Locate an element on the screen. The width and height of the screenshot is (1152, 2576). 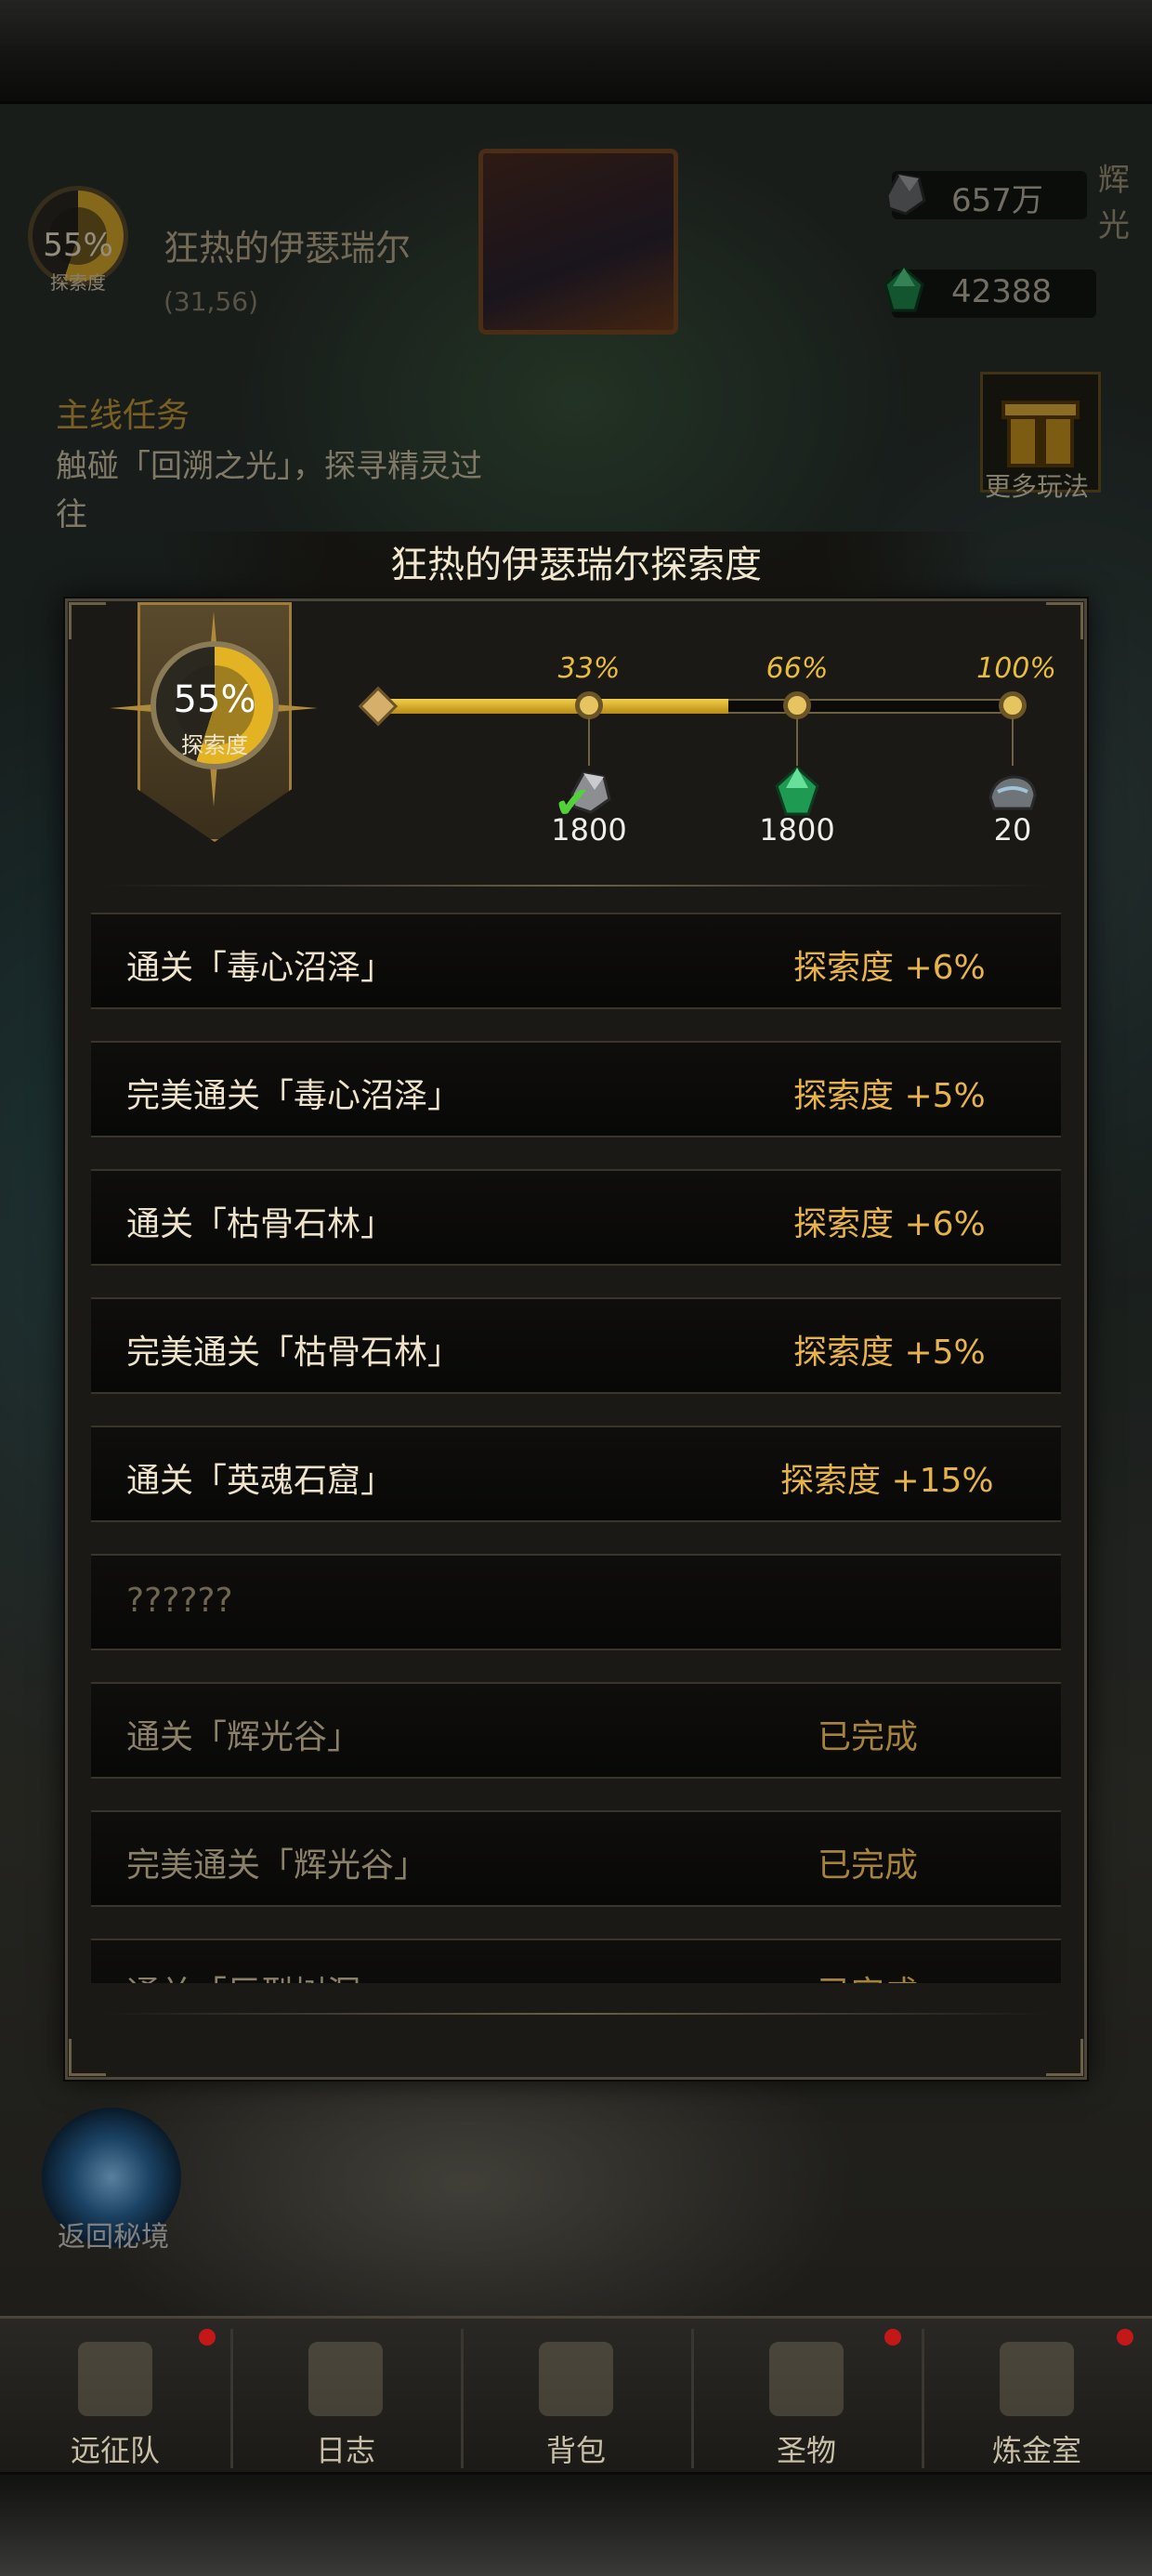
dialog-exploration-label: 探索度 is located at coordinates (214, 745).